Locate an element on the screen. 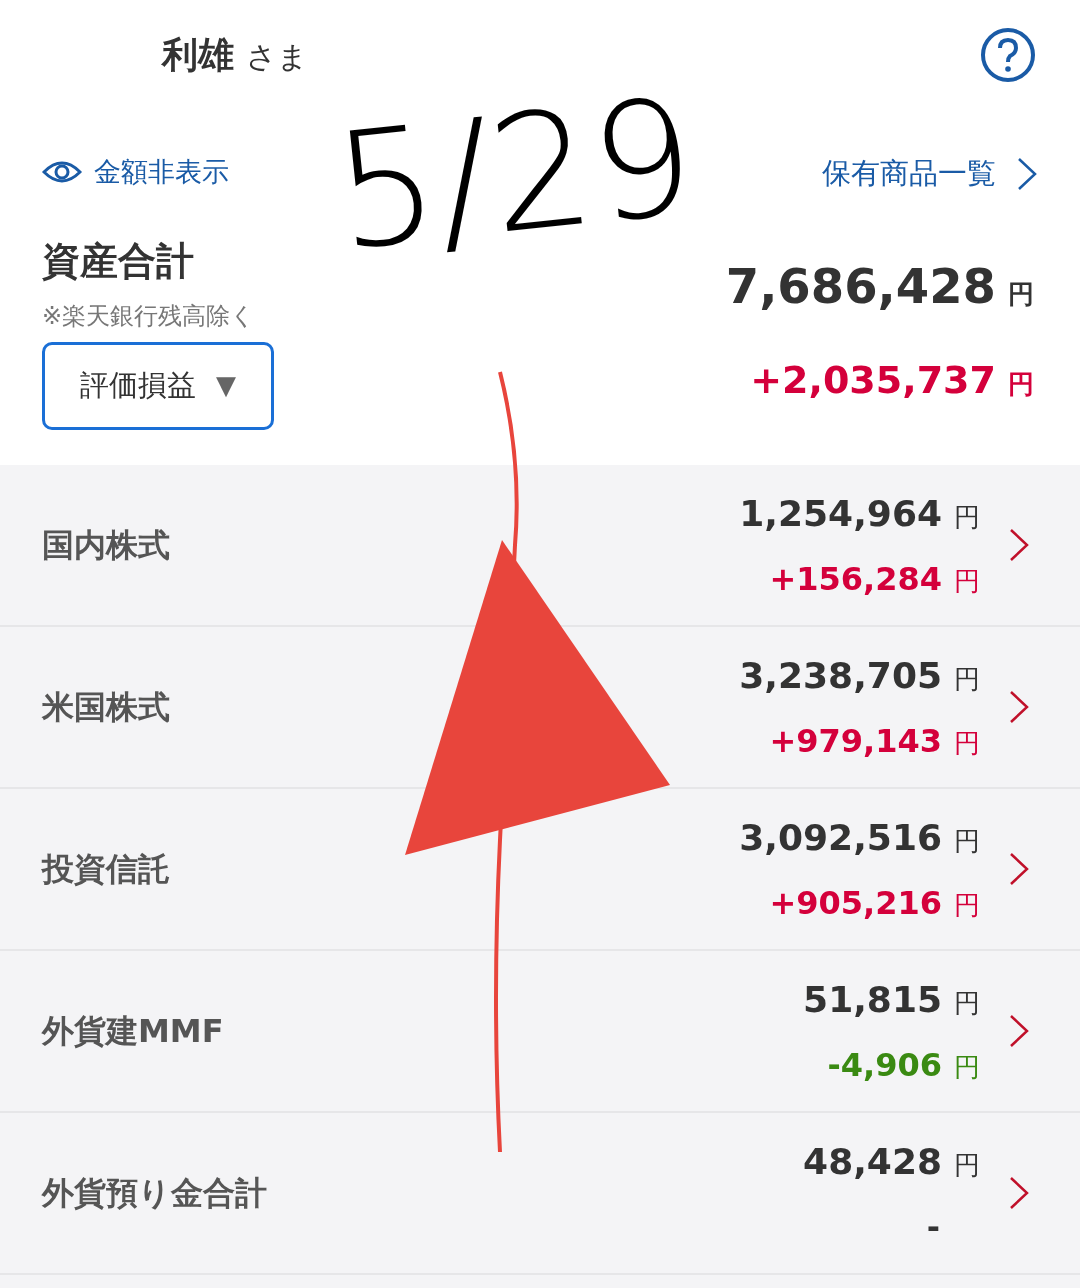 The width and height of the screenshot is (1080, 1288). handwritten-date: 5/29 is located at coordinates (514, 175).